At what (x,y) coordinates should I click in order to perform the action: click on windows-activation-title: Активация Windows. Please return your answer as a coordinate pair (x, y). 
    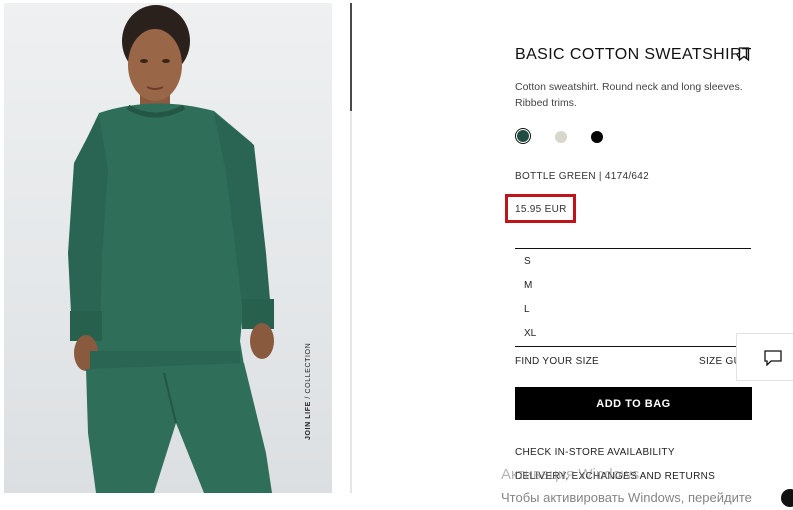
    Looking at the image, I should click on (570, 474).